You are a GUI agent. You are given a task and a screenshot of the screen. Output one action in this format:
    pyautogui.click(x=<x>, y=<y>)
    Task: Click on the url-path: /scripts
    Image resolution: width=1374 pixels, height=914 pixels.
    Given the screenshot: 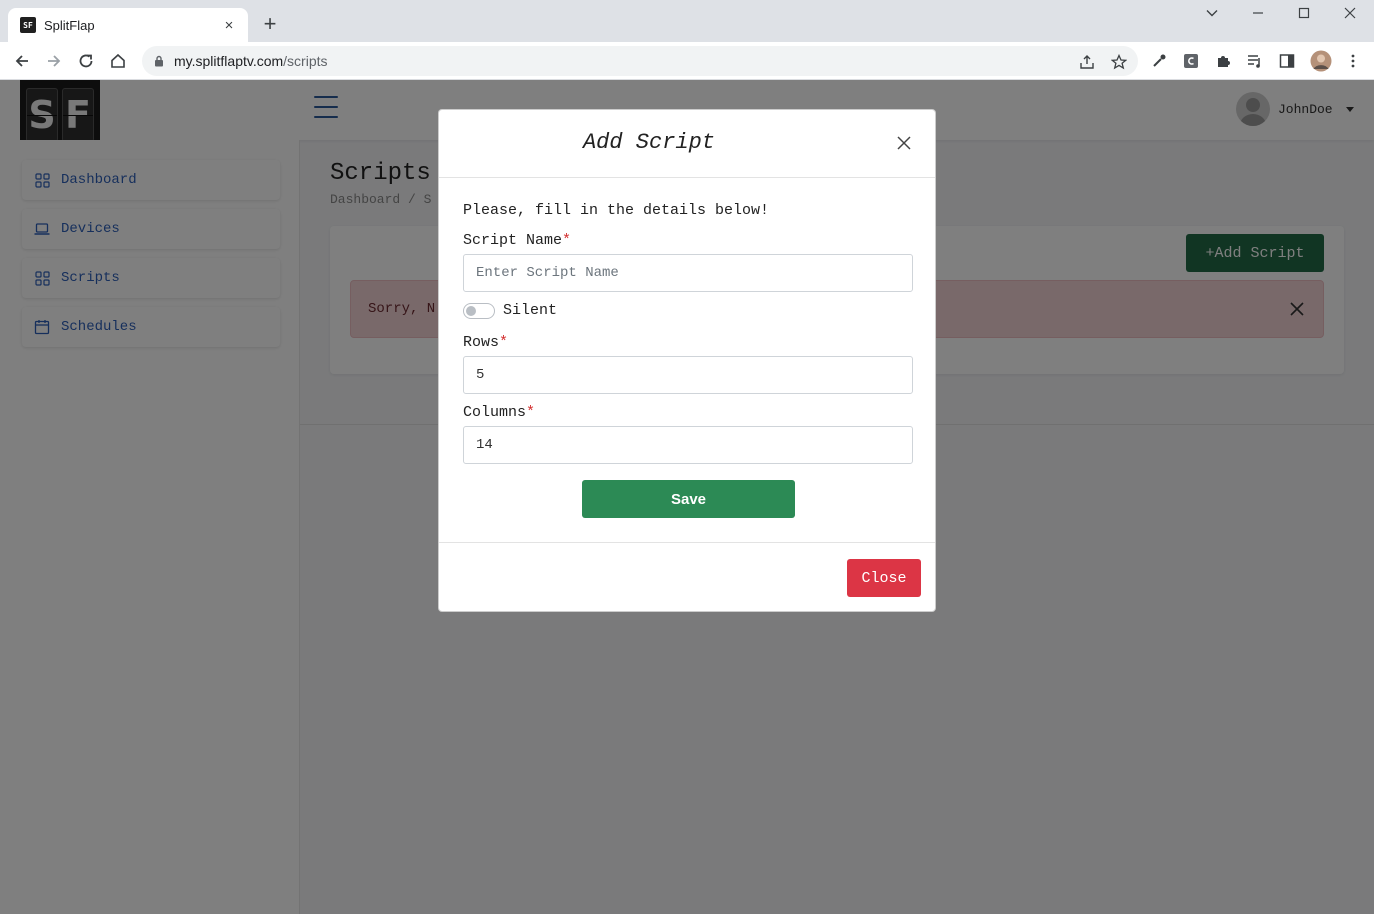 What is the action you would take?
    pyautogui.click(x=305, y=61)
    